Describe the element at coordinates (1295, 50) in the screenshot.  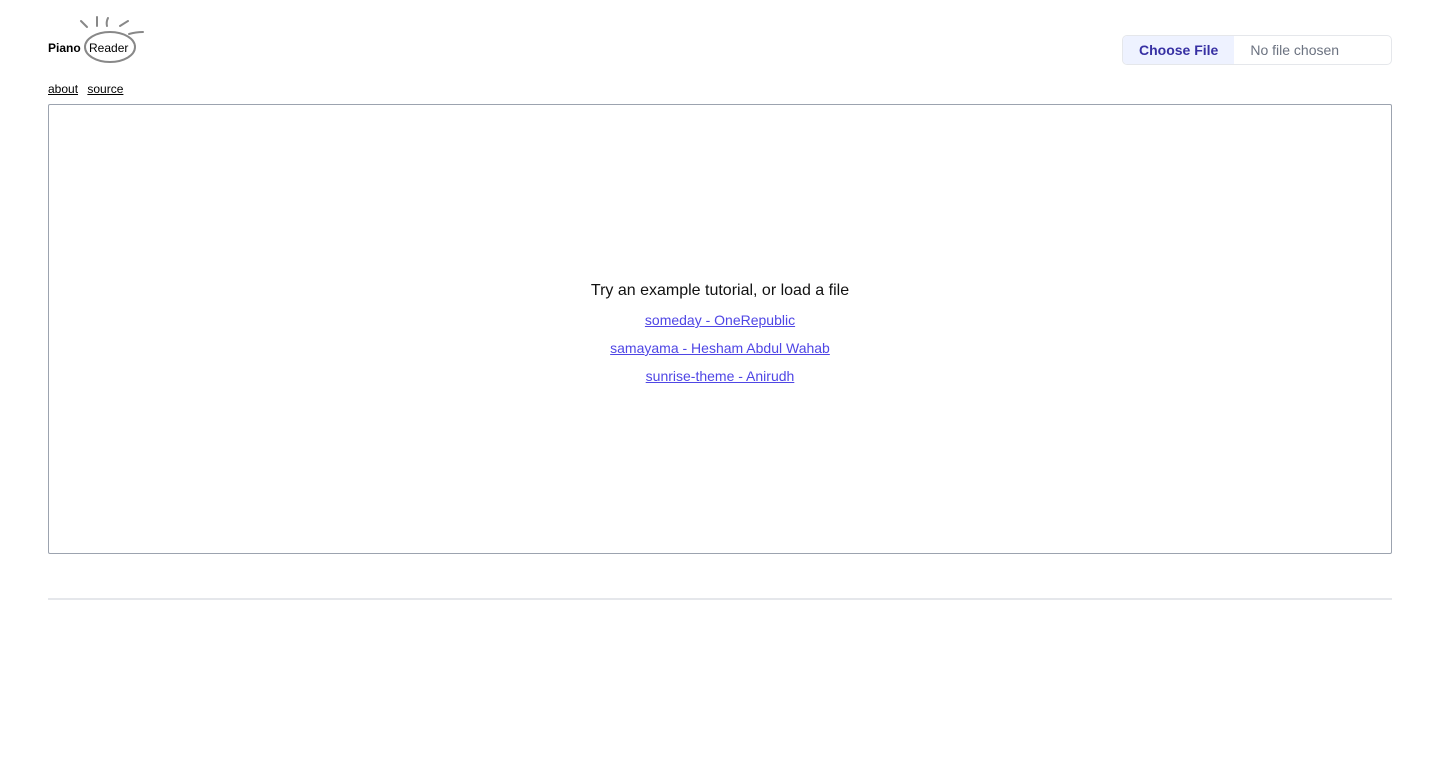
I see `file-status-text: No file chosen` at that location.